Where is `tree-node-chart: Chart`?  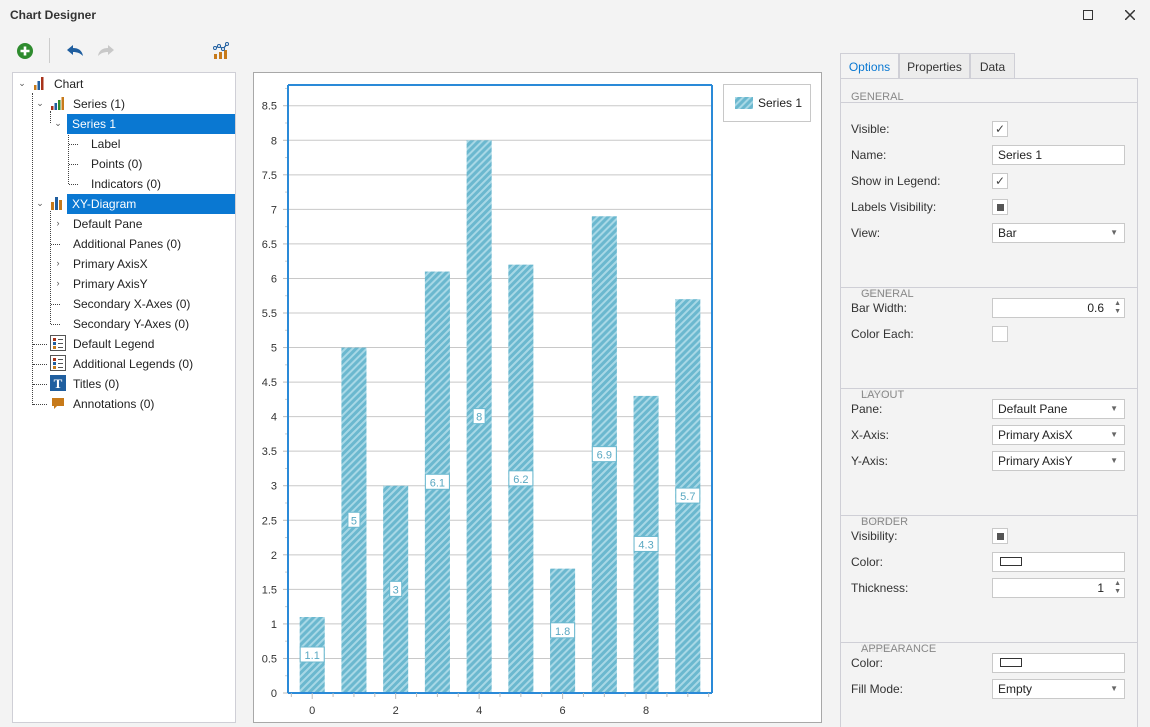 tree-node-chart: Chart is located at coordinates (68, 84).